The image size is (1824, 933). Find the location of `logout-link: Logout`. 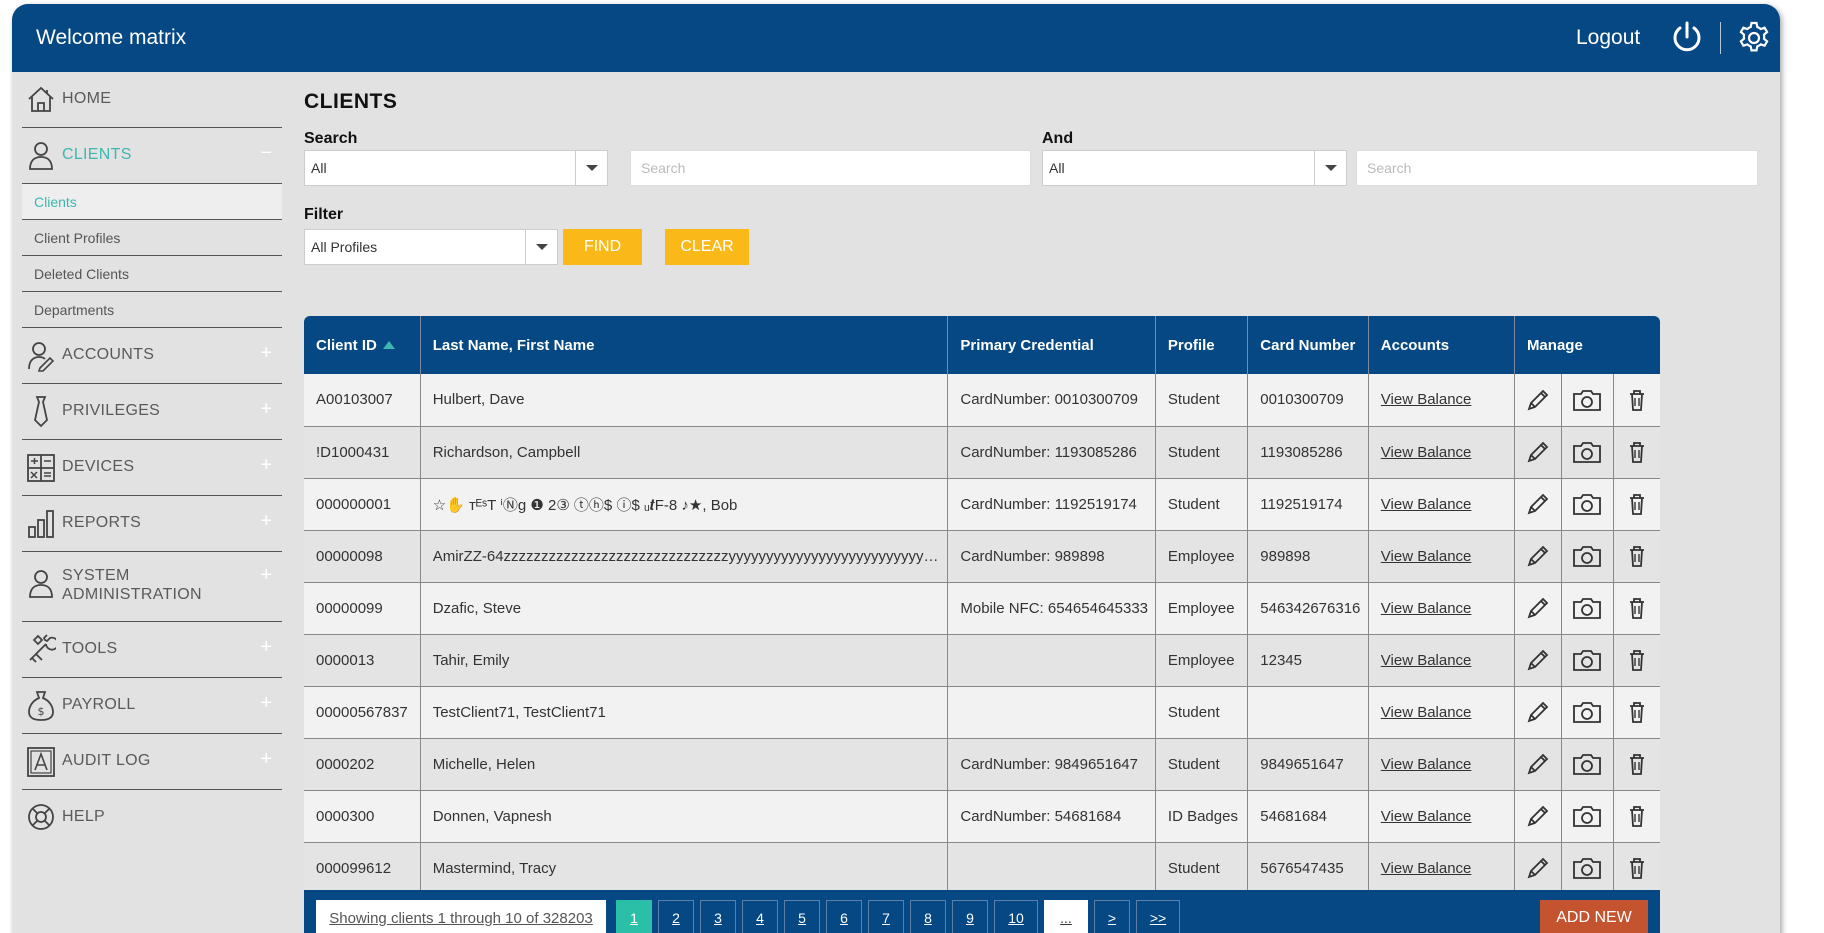

logout-link: Logout is located at coordinates (1608, 38).